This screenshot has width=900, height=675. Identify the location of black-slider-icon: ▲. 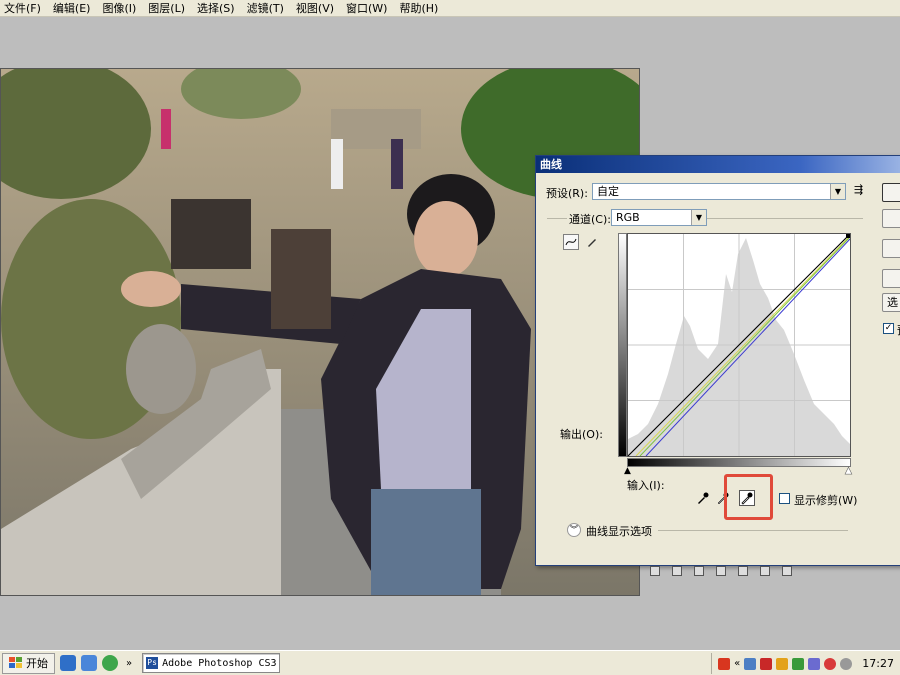
(627, 471).